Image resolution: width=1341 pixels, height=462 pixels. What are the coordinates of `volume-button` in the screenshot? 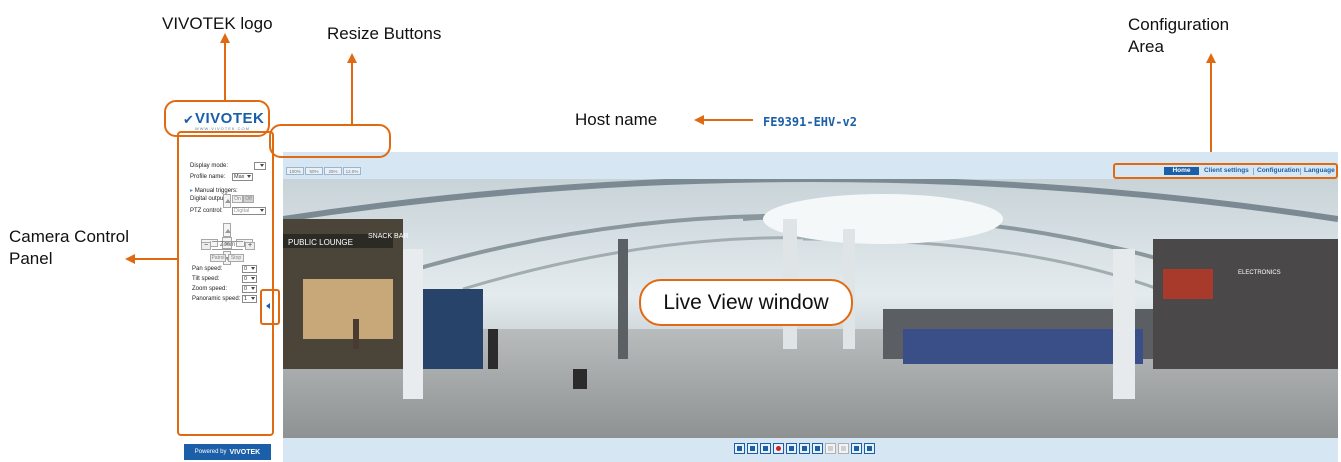 It's located at (791, 448).